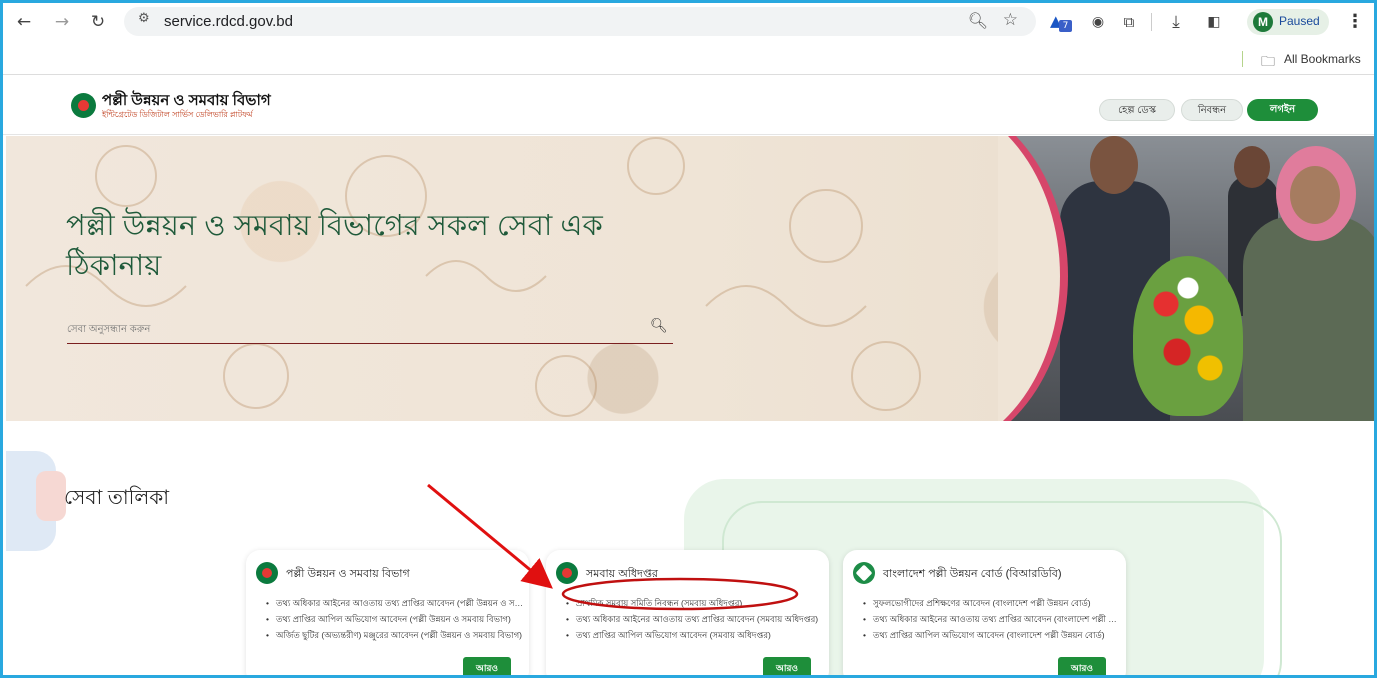 The image size is (1377, 678). I want to click on back-arrow-icon: ←, so click(24, 22).